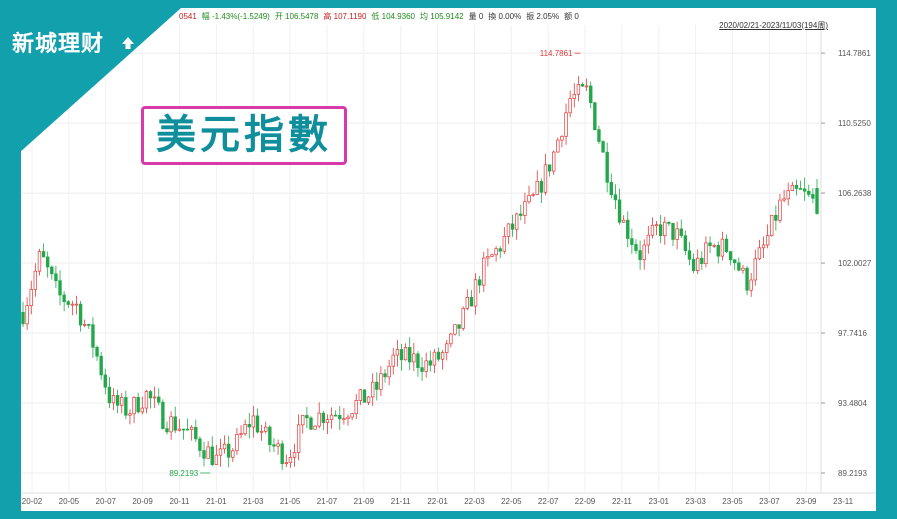 This screenshot has height=519, width=897. I want to click on y-tick-label: 89.2193, so click(852, 473).